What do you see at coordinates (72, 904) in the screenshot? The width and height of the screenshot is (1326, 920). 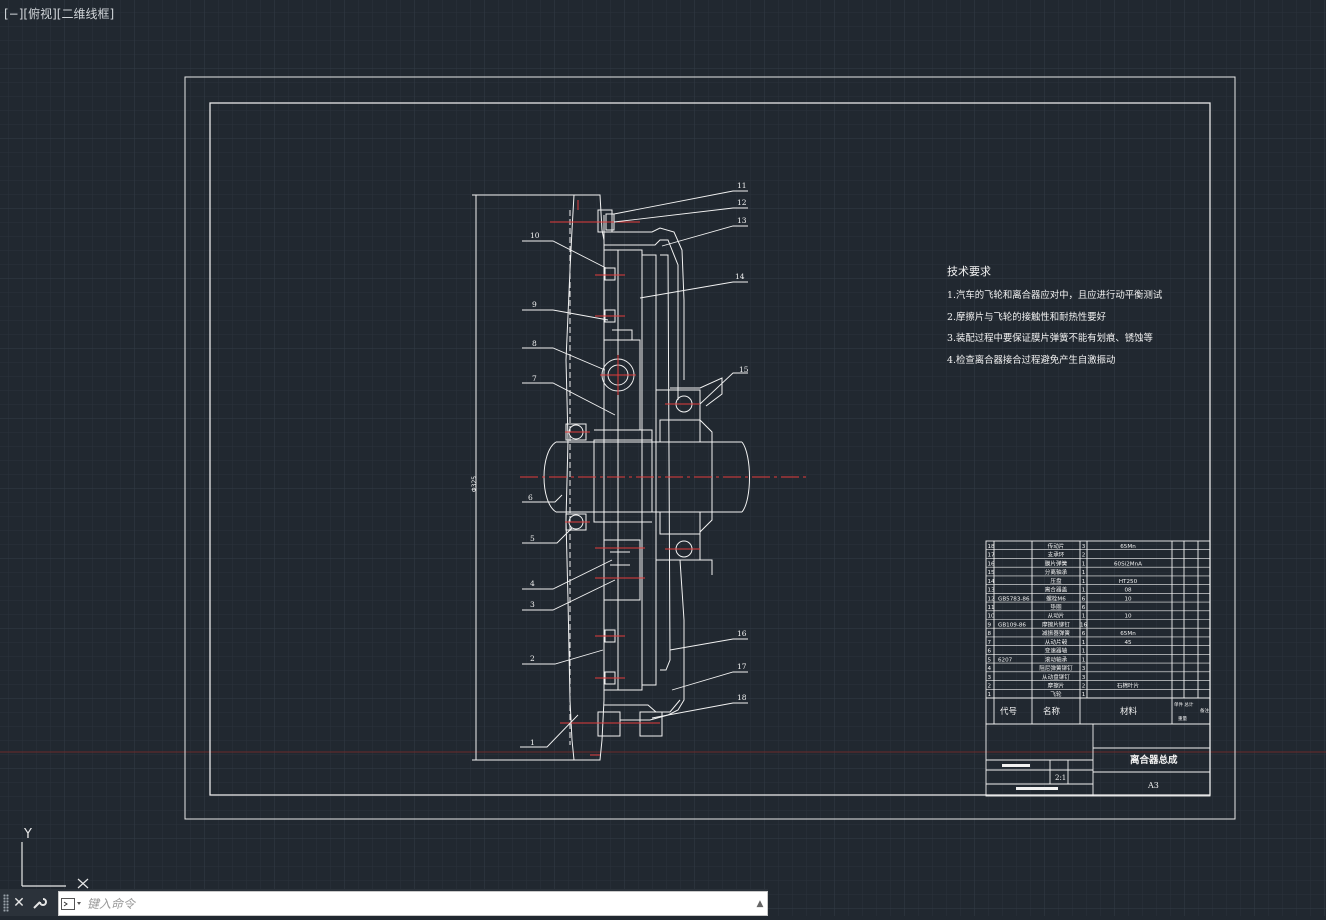 I see `prompt-icon` at bounding box center [72, 904].